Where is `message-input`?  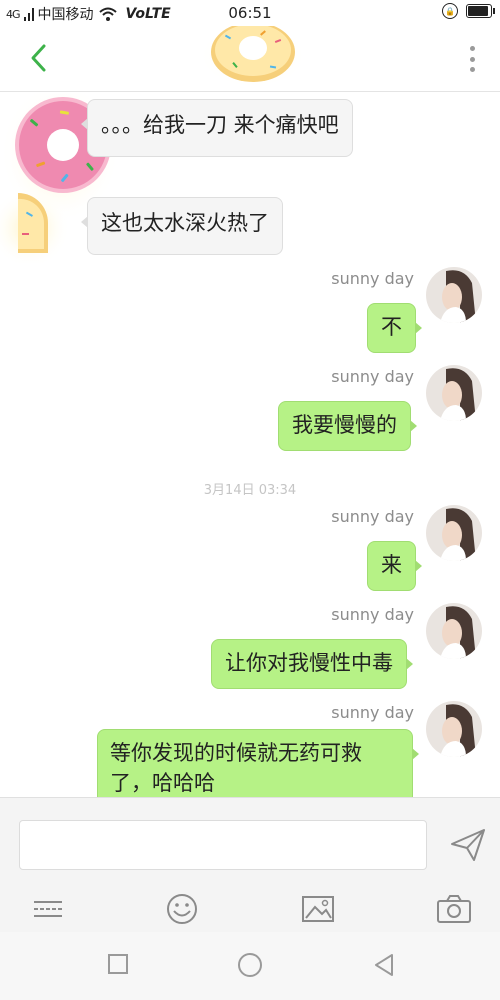
message-input is located at coordinates (223, 845).